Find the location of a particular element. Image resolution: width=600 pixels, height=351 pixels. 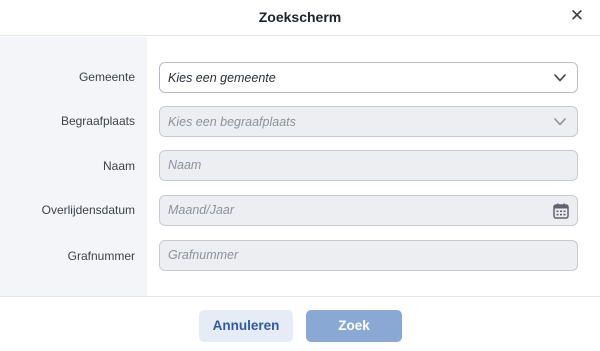

begraafplaats-select-value: Kies een begraafplaats is located at coordinates (232, 122).